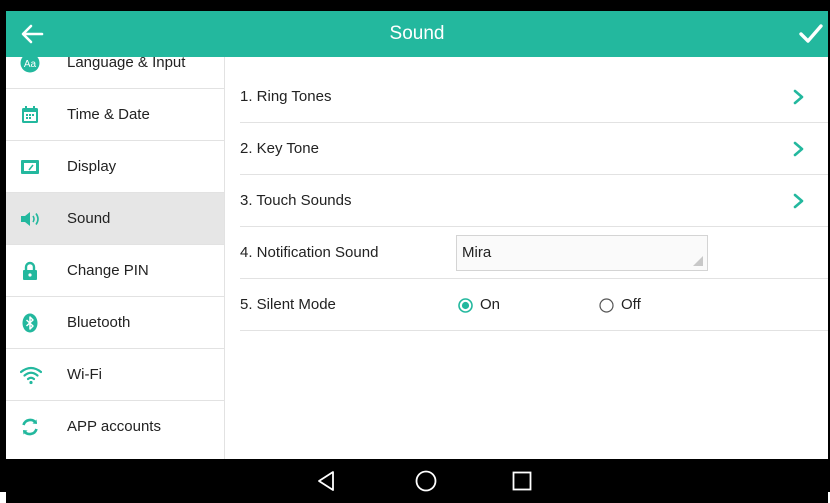  I want to click on sidebar-item-language-input: Aa Language & Input, so click(115, 73).